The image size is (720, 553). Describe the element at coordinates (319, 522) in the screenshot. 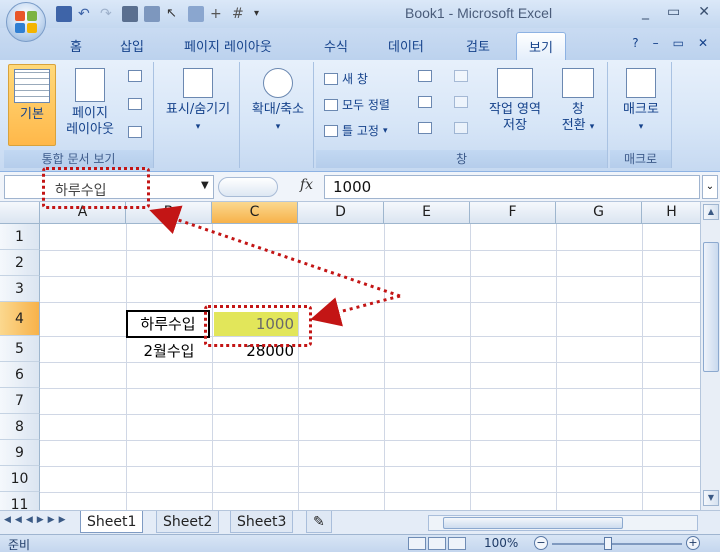

I see `insert-sheet-icon: ✎` at that location.